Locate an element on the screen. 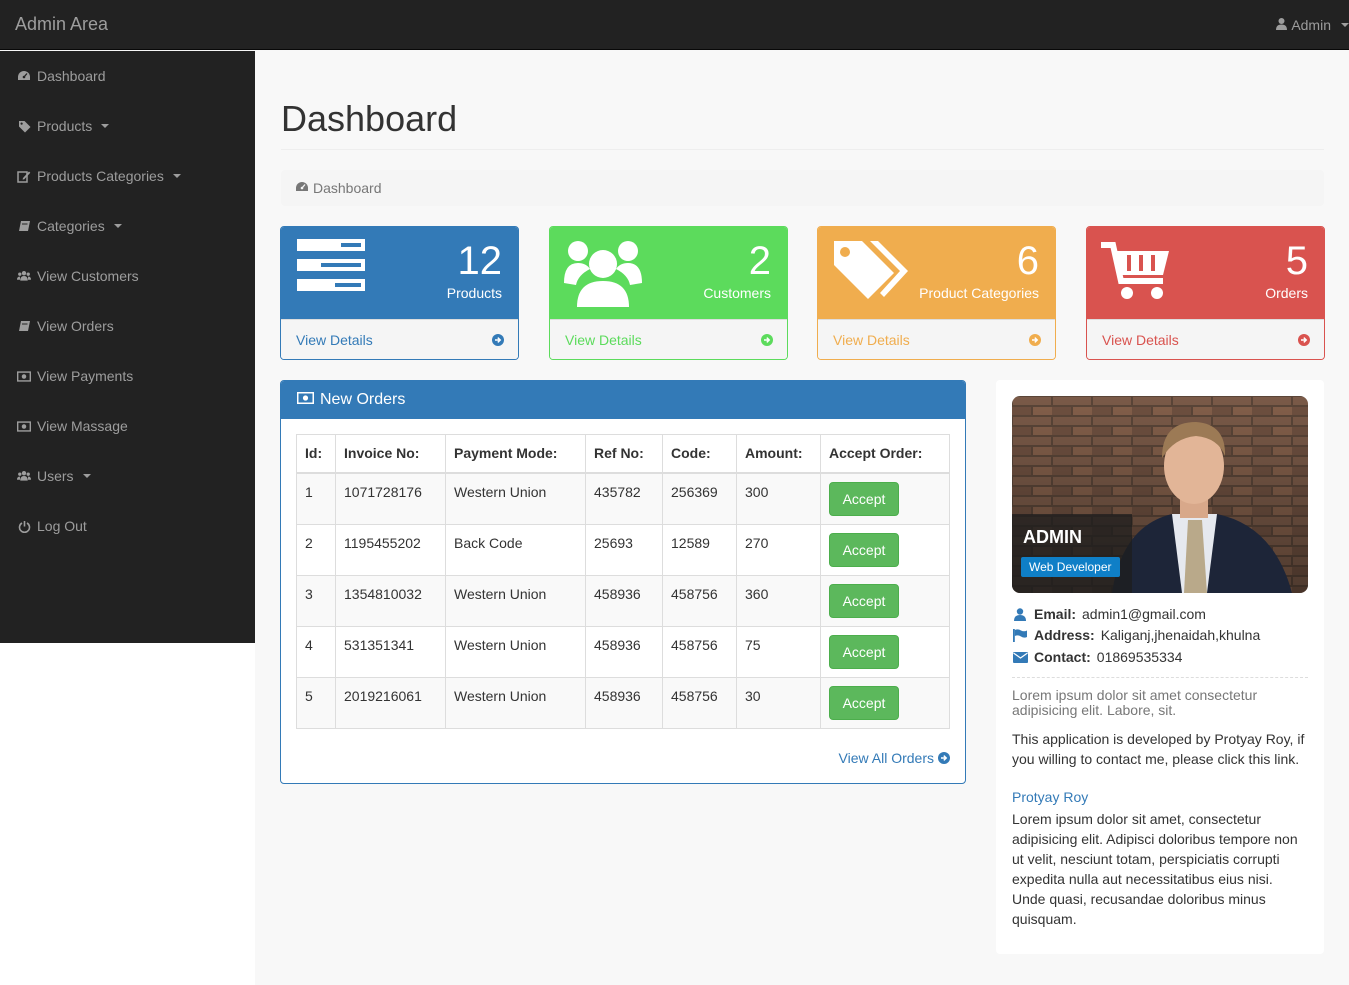  sidebar-item-label: Products Categories is located at coordinates (100, 176).